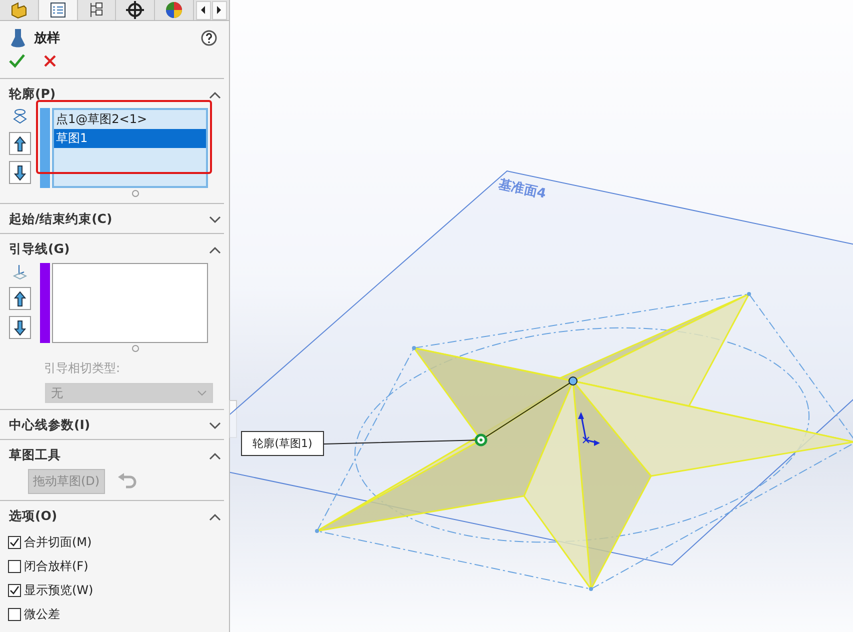 Image resolution: width=853 pixels, height=632 pixels. I want to click on list-item: 草图1, so click(130, 138).